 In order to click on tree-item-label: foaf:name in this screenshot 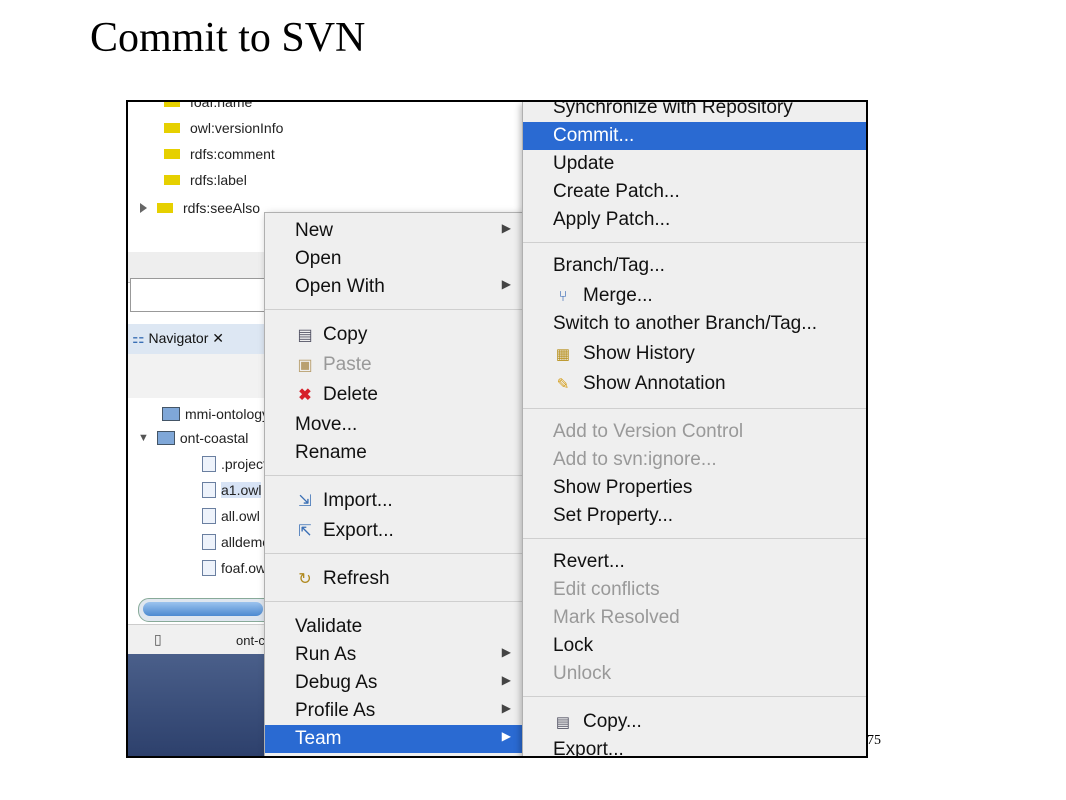, I will do `click(221, 105)`.